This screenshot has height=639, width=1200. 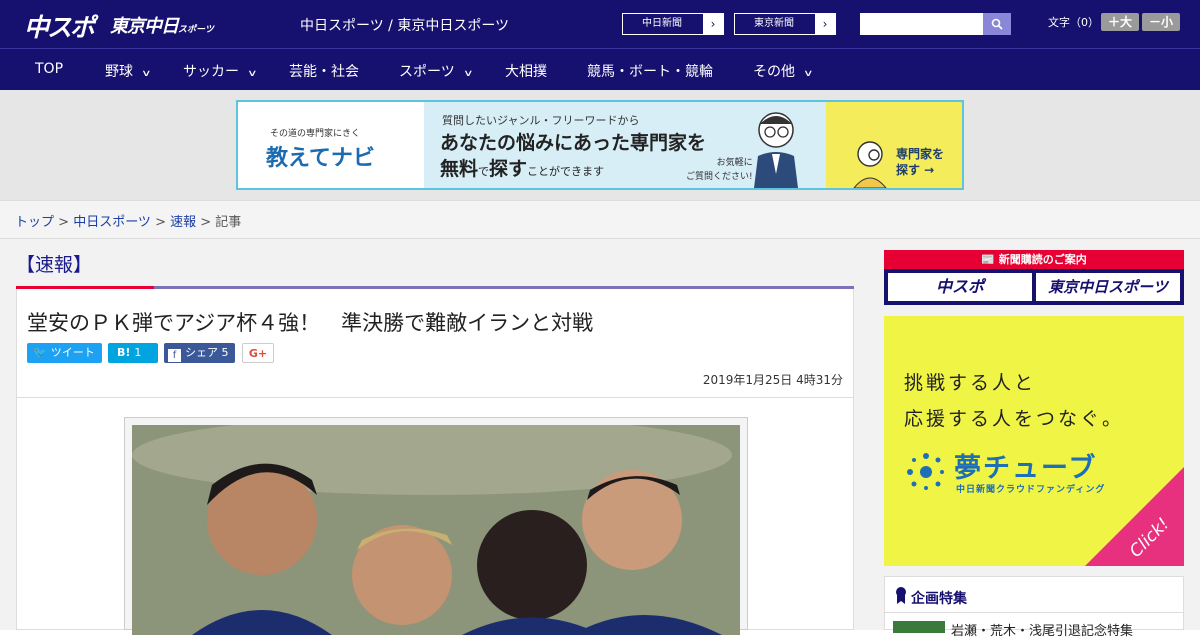 I want to click on site-links-text: 中日スポーツ / 東京中日スポーツ, so click(x=404, y=26).